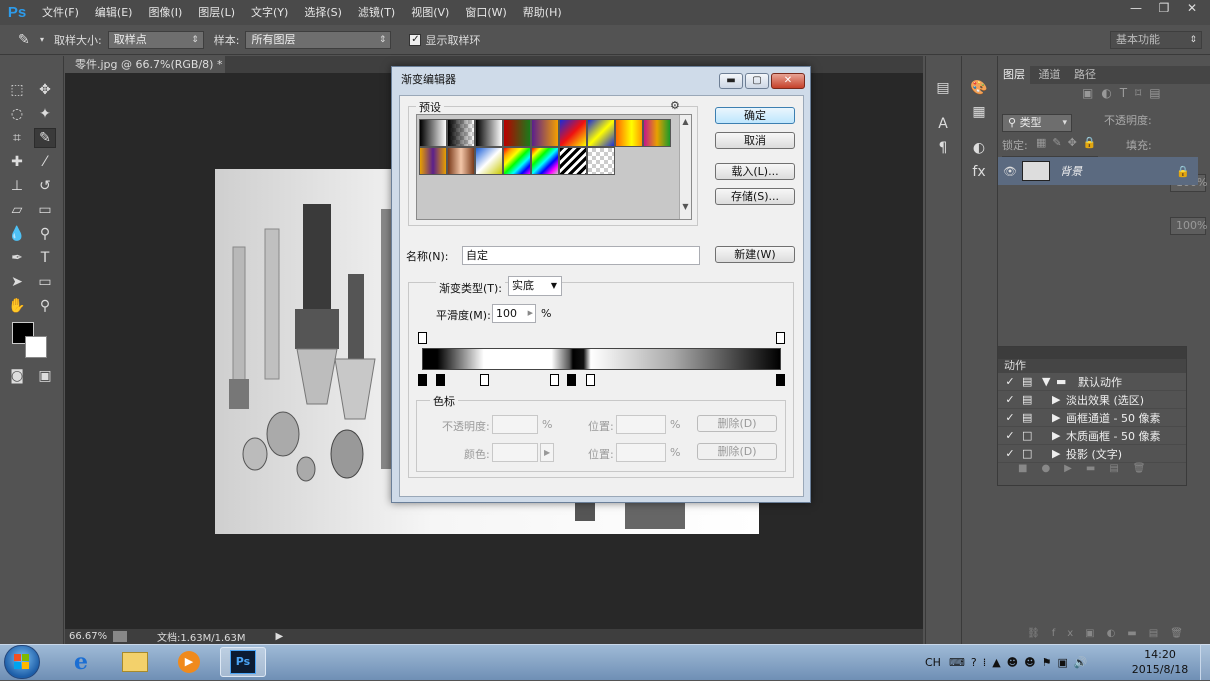 This screenshot has height=681, width=1210. Describe the element at coordinates (17, 162) in the screenshot. I see `healing-brush-tool-icon: ✚` at that location.